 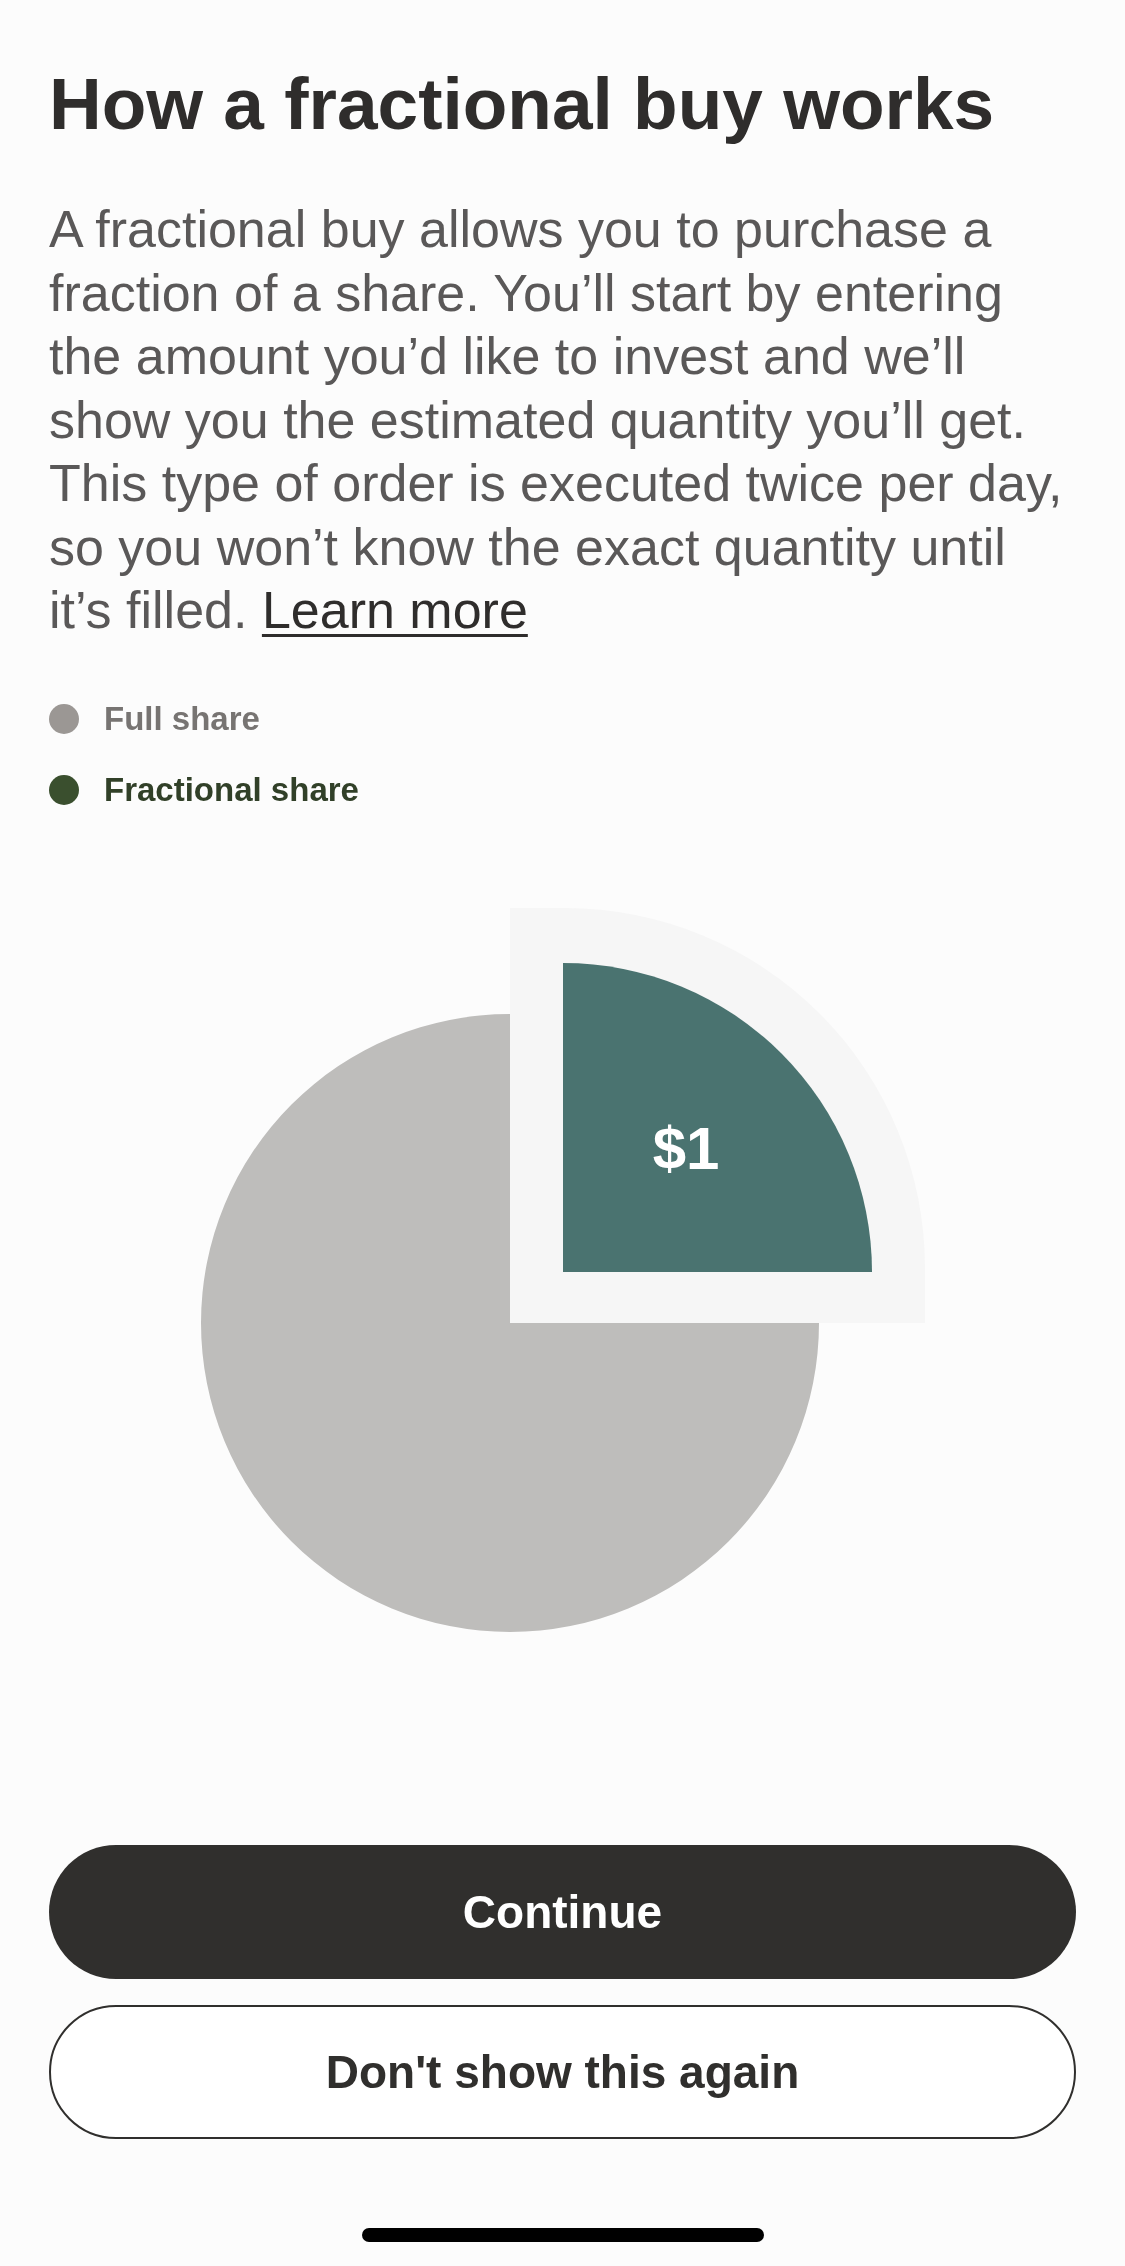 What do you see at coordinates (562, 1912) in the screenshot?
I see `continue-button: Continue` at bounding box center [562, 1912].